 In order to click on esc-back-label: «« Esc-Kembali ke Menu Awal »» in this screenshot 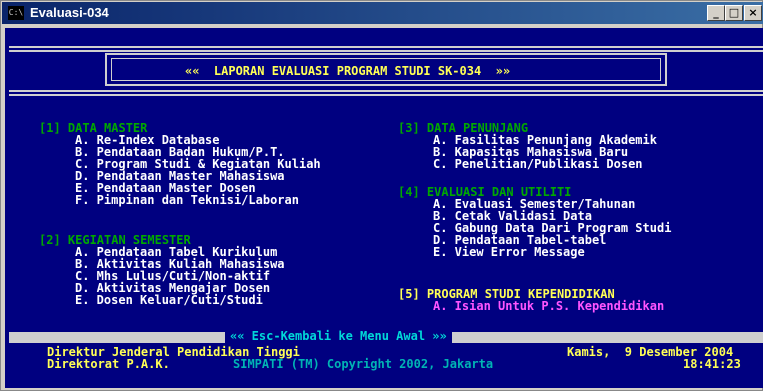, I will do `click(338, 336)`.